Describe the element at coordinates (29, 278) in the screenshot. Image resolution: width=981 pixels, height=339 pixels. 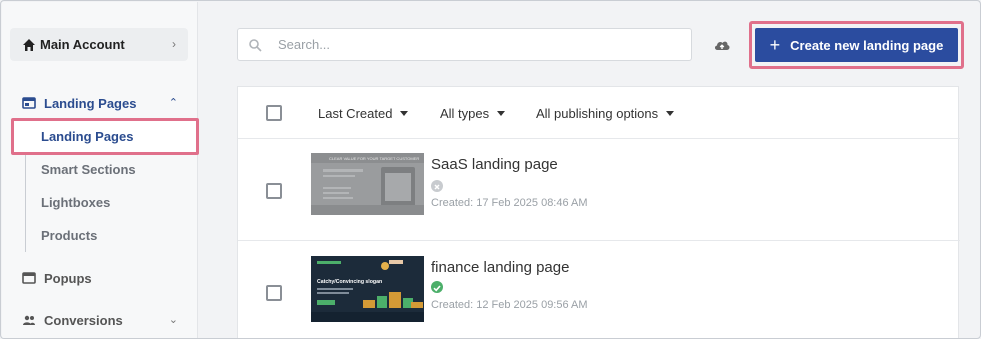
I see `popup-icon` at that location.